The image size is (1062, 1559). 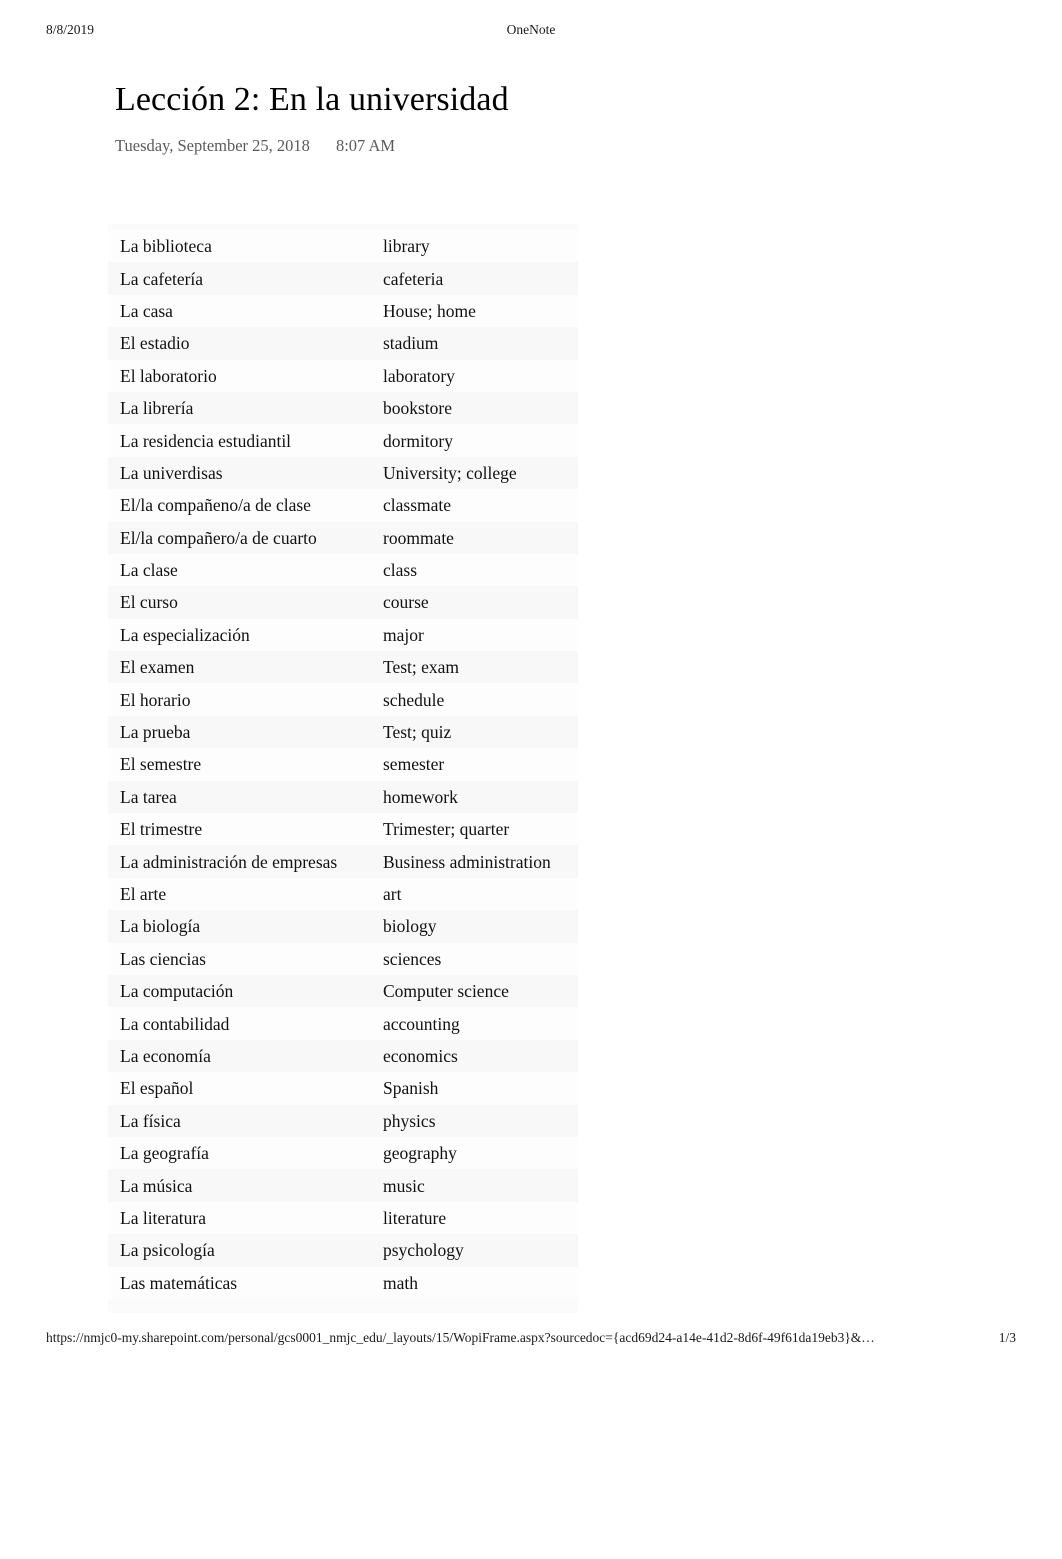 I want to click on table-row: La economía economics, so click(x=343, y=1056).